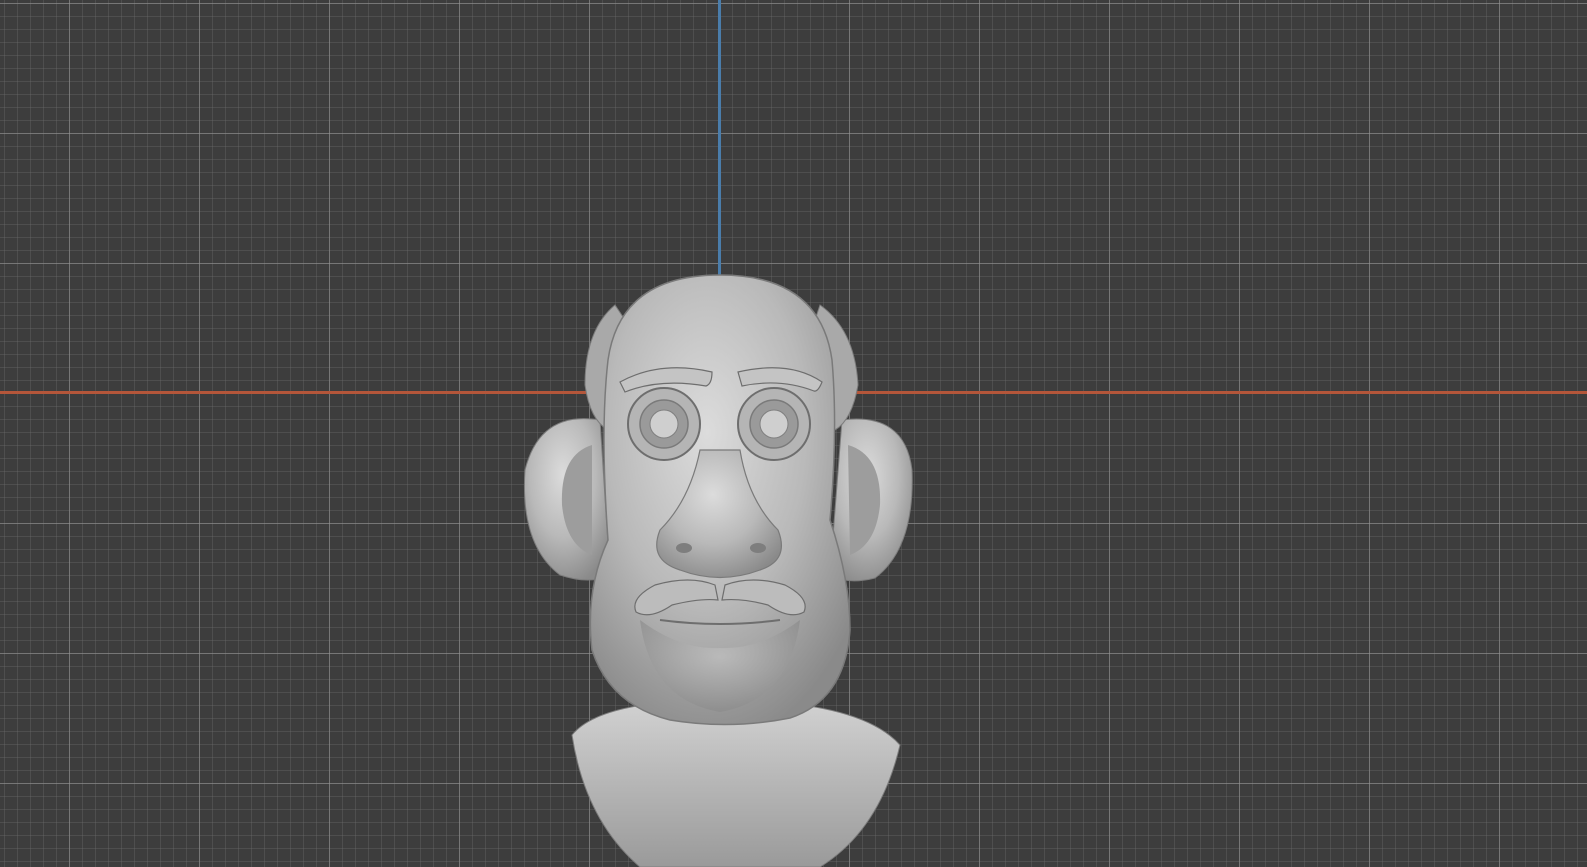 The height and width of the screenshot is (867, 1587). What do you see at coordinates (774, 424) in the screenshot?
I see `right-eye-pupil` at bounding box center [774, 424].